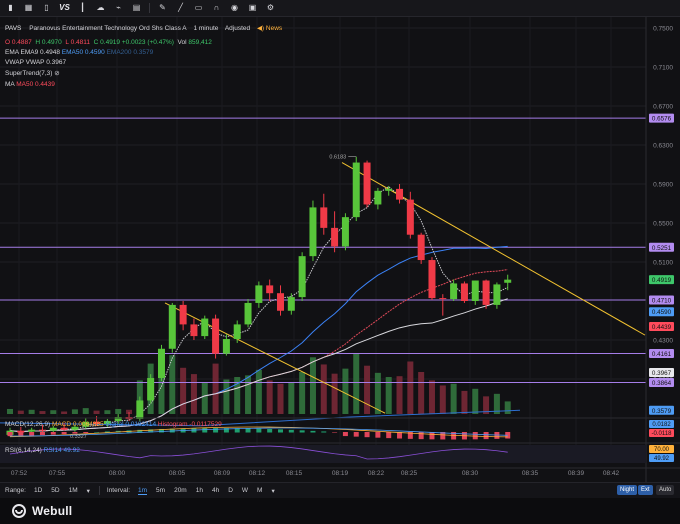 The height and width of the screenshot is (524, 680). Describe the element at coordinates (252, 8) in the screenshot. I see `camera-icon: ▣` at that location.